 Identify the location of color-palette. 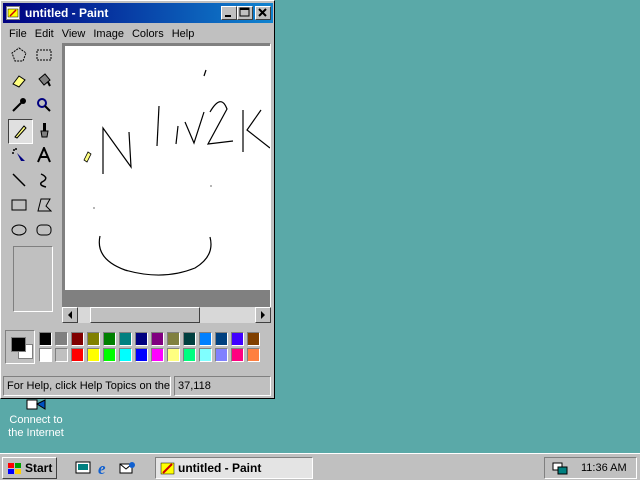
(136, 348).